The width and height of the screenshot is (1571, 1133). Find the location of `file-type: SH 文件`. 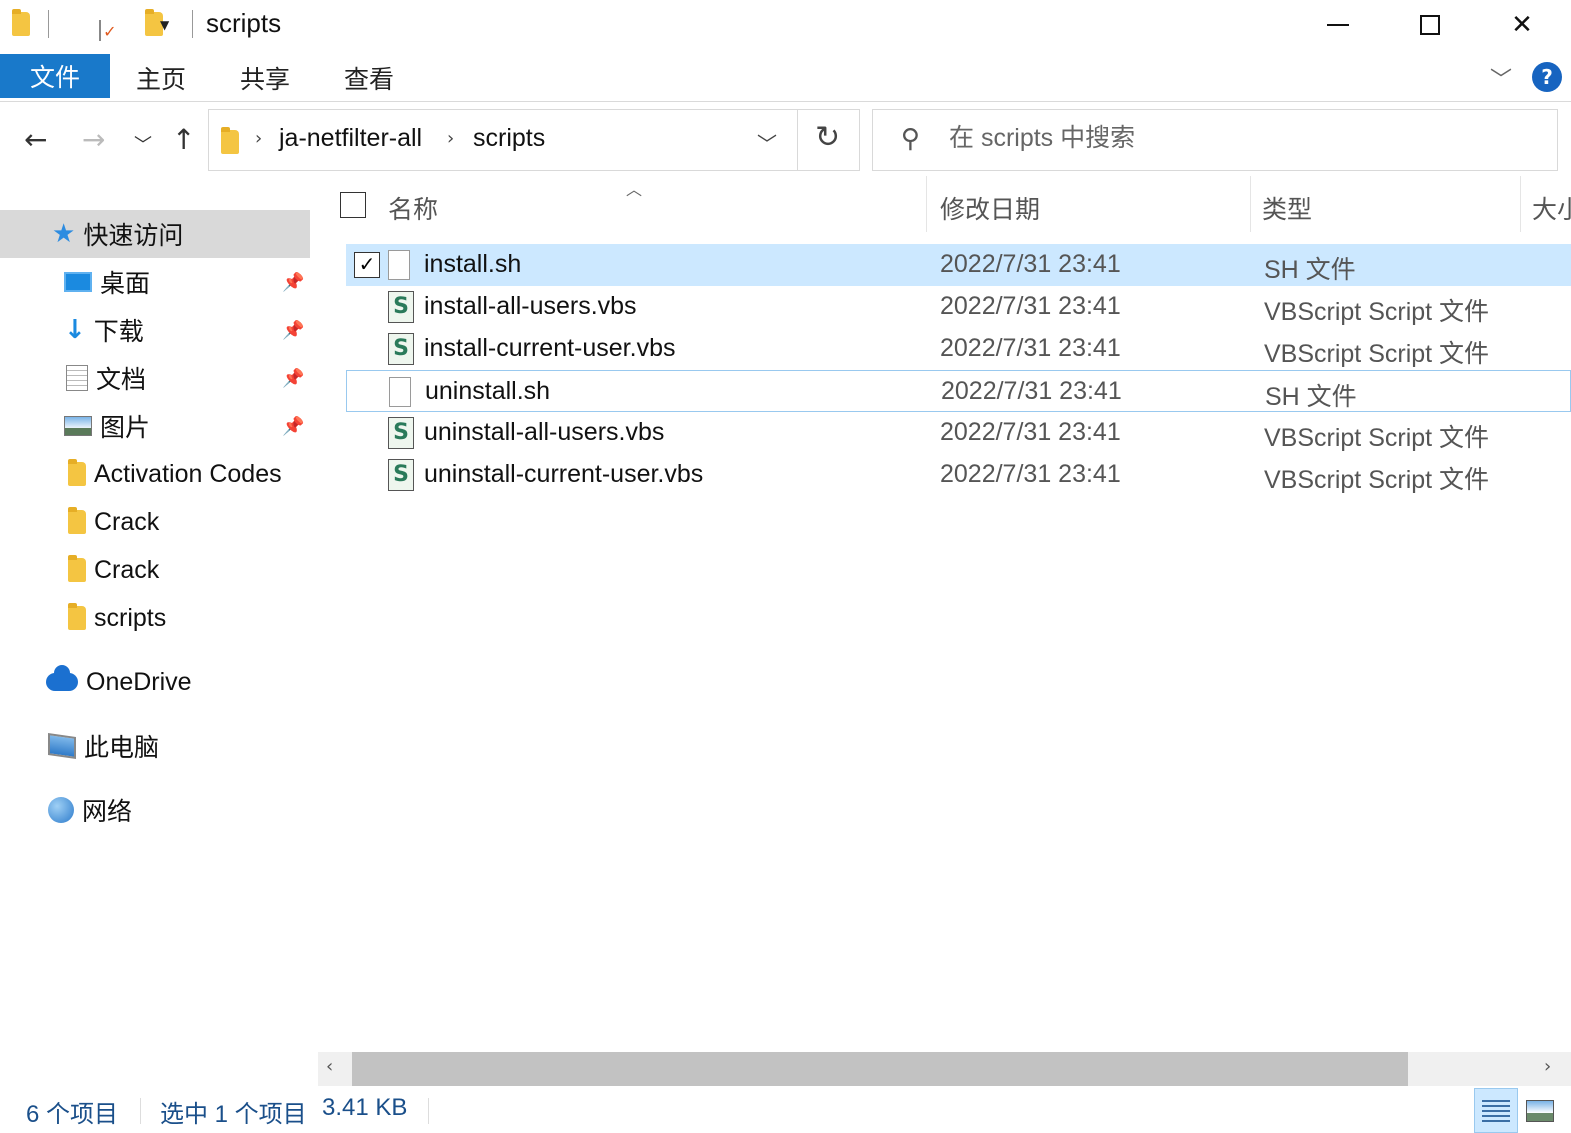

file-type: SH 文件 is located at coordinates (1310, 270).